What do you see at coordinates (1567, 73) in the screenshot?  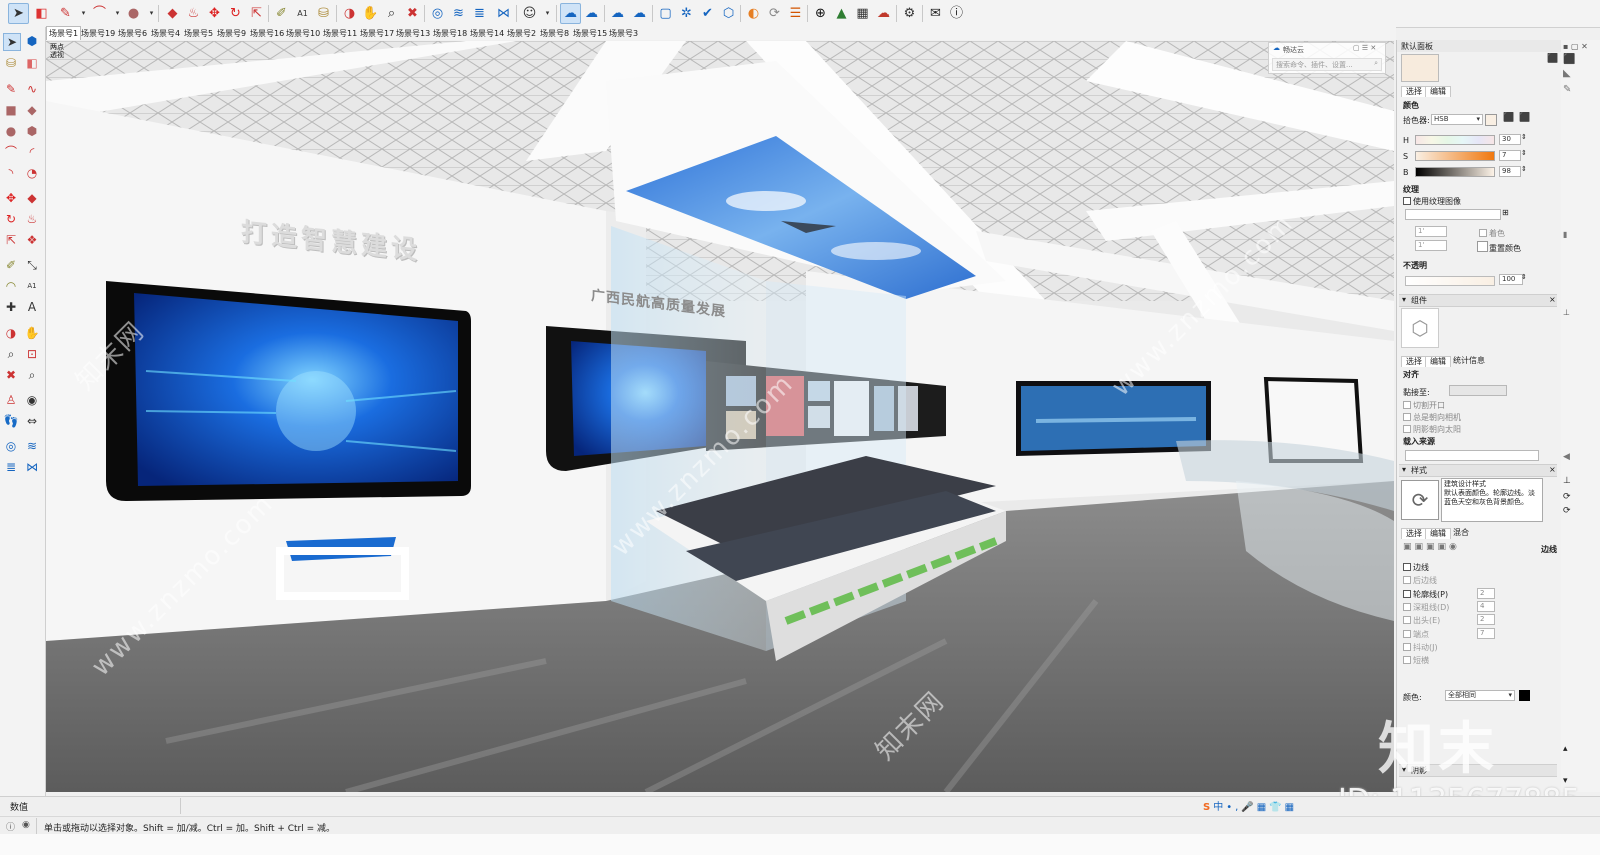 I see `arrow-icon: ◣` at bounding box center [1567, 73].